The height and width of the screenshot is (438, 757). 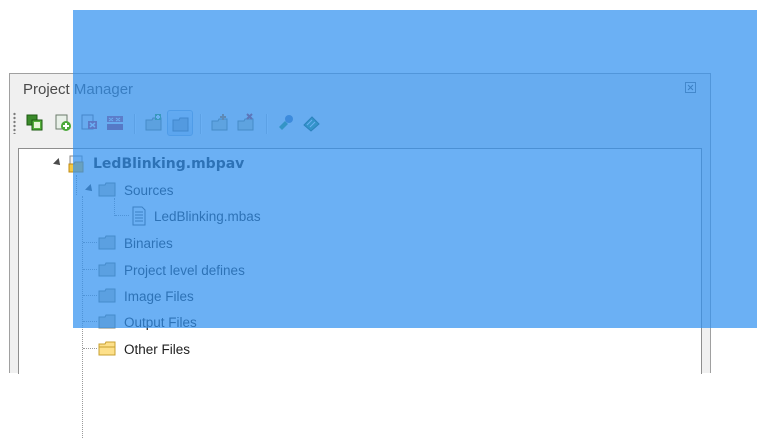 What do you see at coordinates (690, 87) in the screenshot?
I see `close-icon` at bounding box center [690, 87].